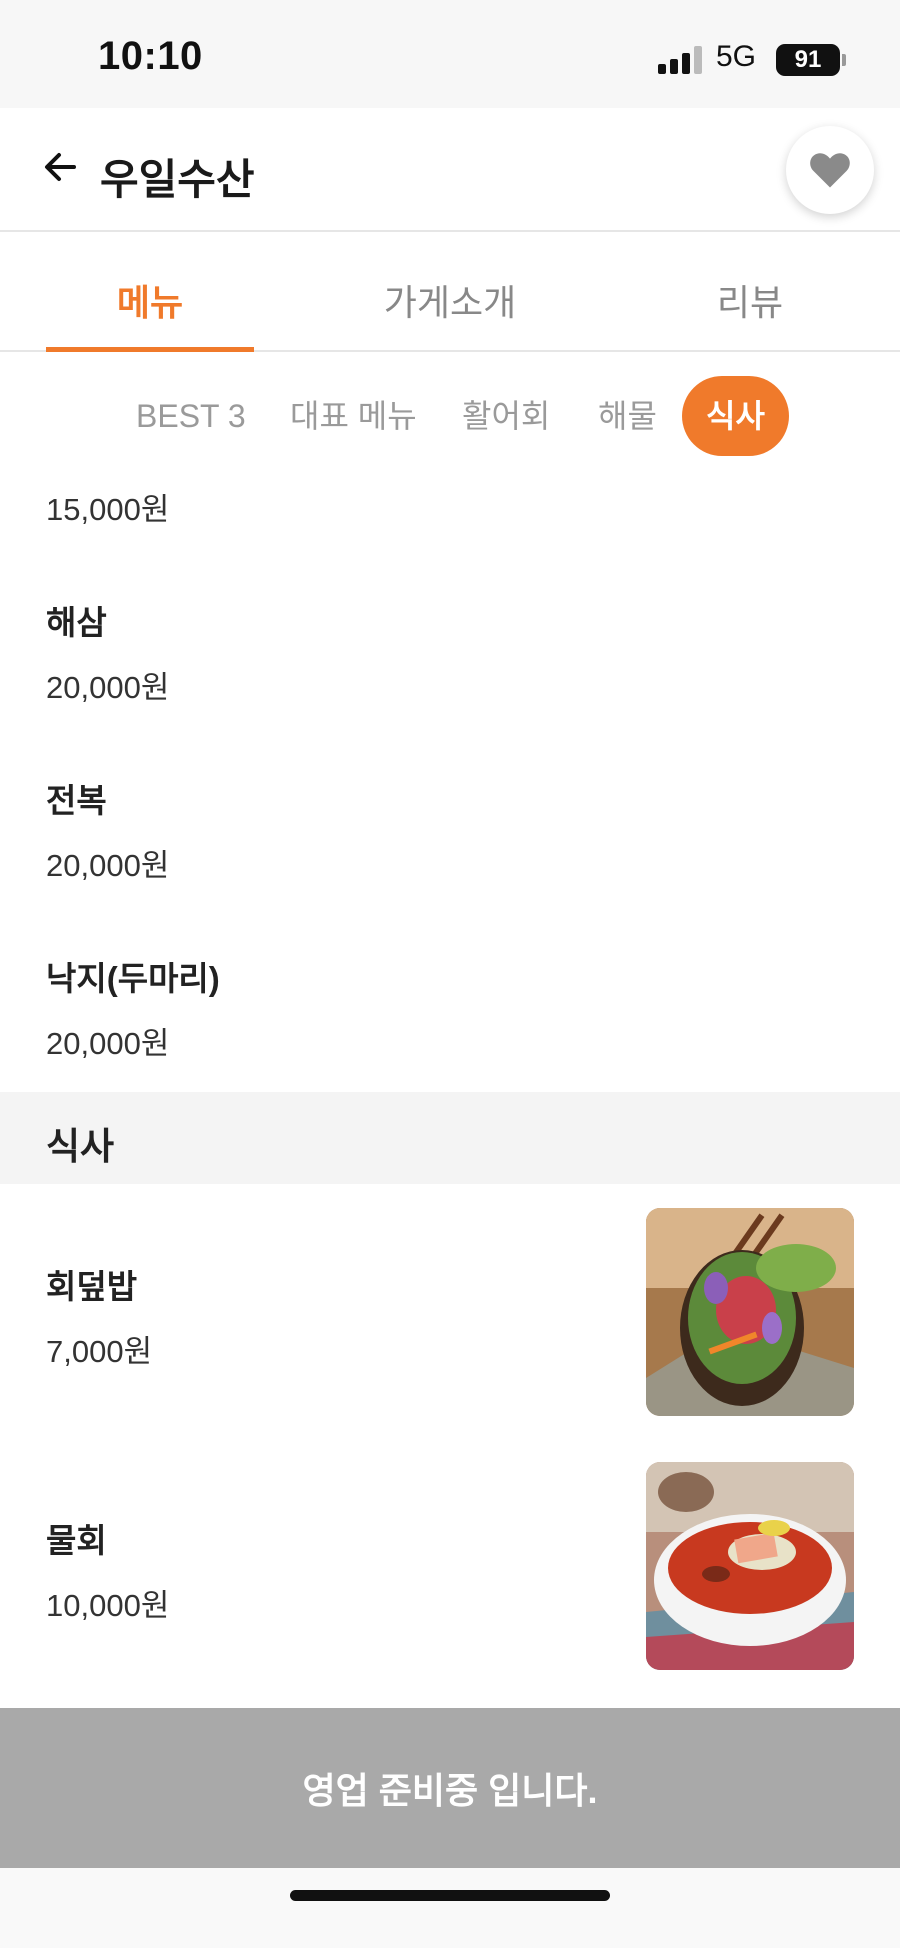 This screenshot has height=1948, width=900. I want to click on network-type: 5G, so click(736, 56).